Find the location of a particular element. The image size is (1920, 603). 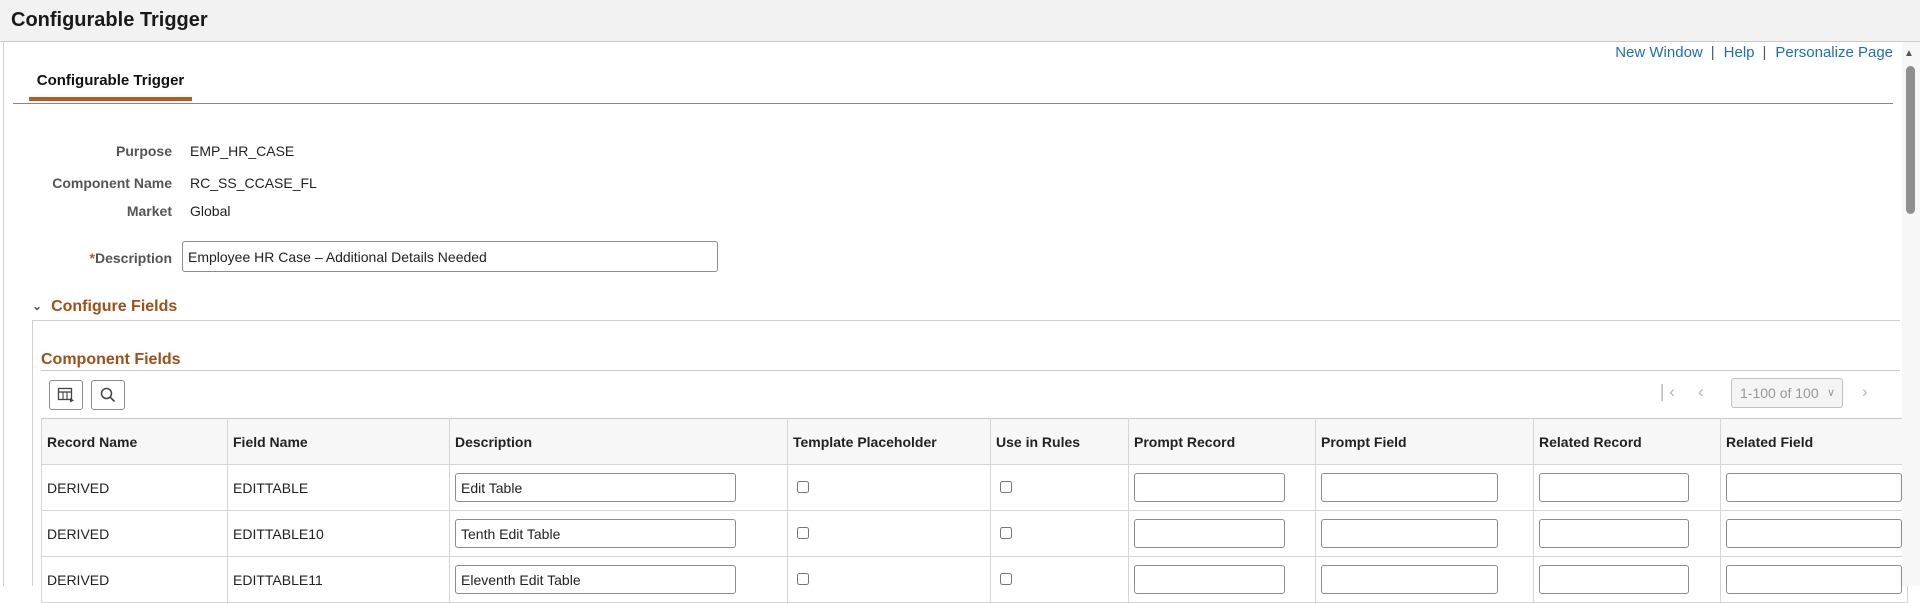

previous-page-icon: ‹ is located at coordinates (1701, 392).